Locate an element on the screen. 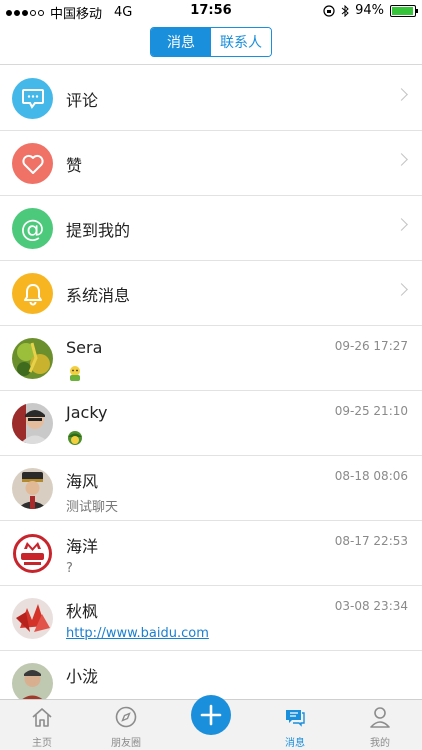 Image resolution: width=422 pixels, height=750 pixels. category-likes: 赞 is located at coordinates (211, 163).